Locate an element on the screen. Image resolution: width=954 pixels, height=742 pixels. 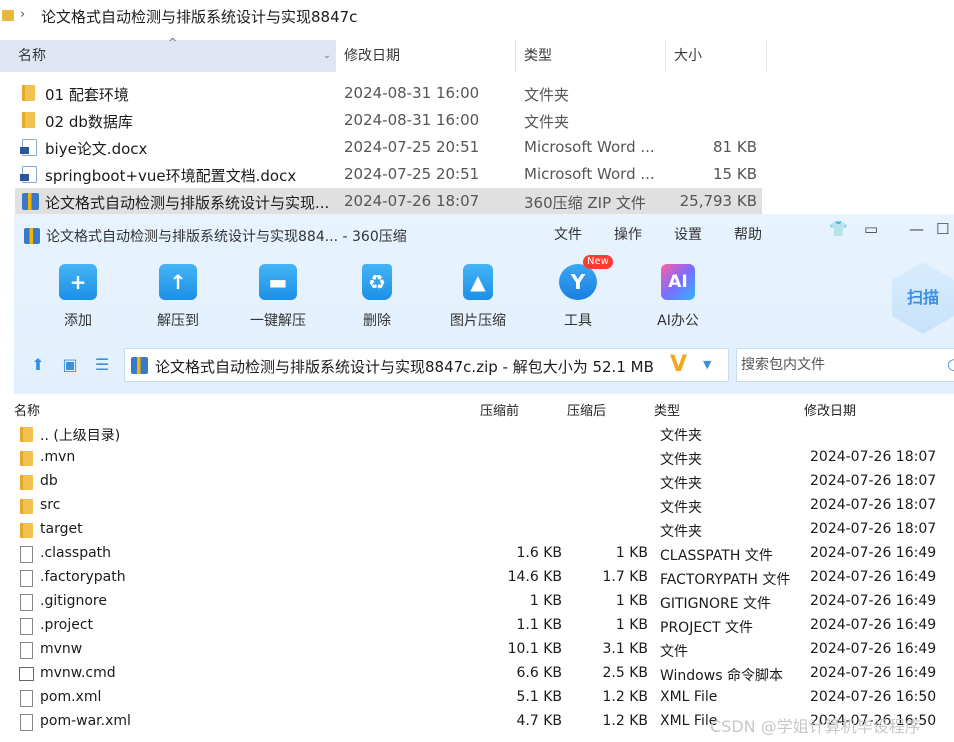
address-path: 论文格式自动检测与排版系统设计与实现8847c is located at coordinates (199, 16).